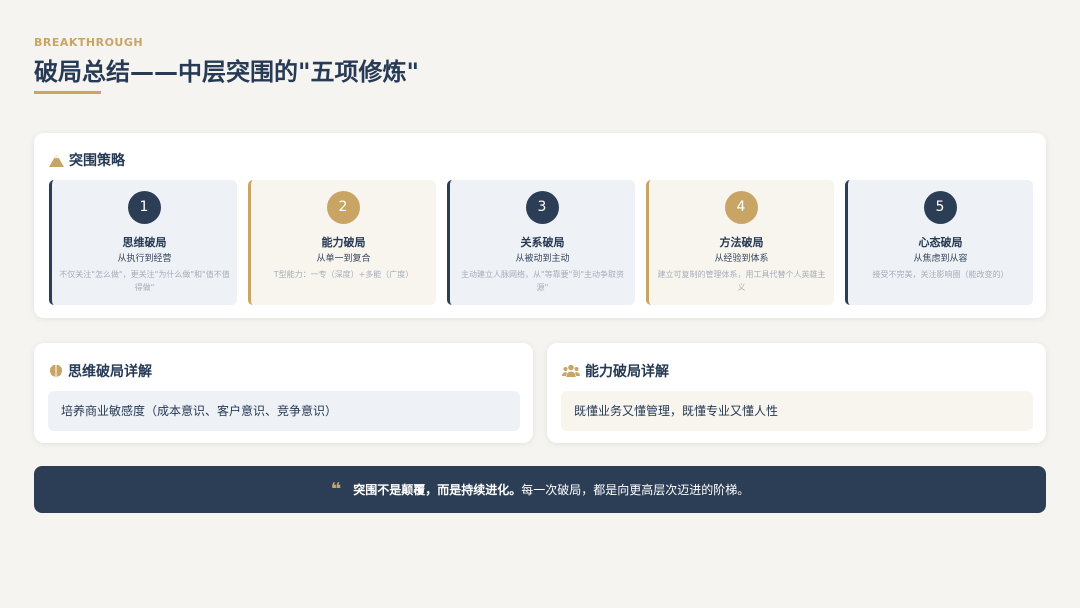  I want to click on pillar-ability: 2 能力破局 从单一到复合 T型能力：一专（深度）+多能（广度）, so click(342, 242).